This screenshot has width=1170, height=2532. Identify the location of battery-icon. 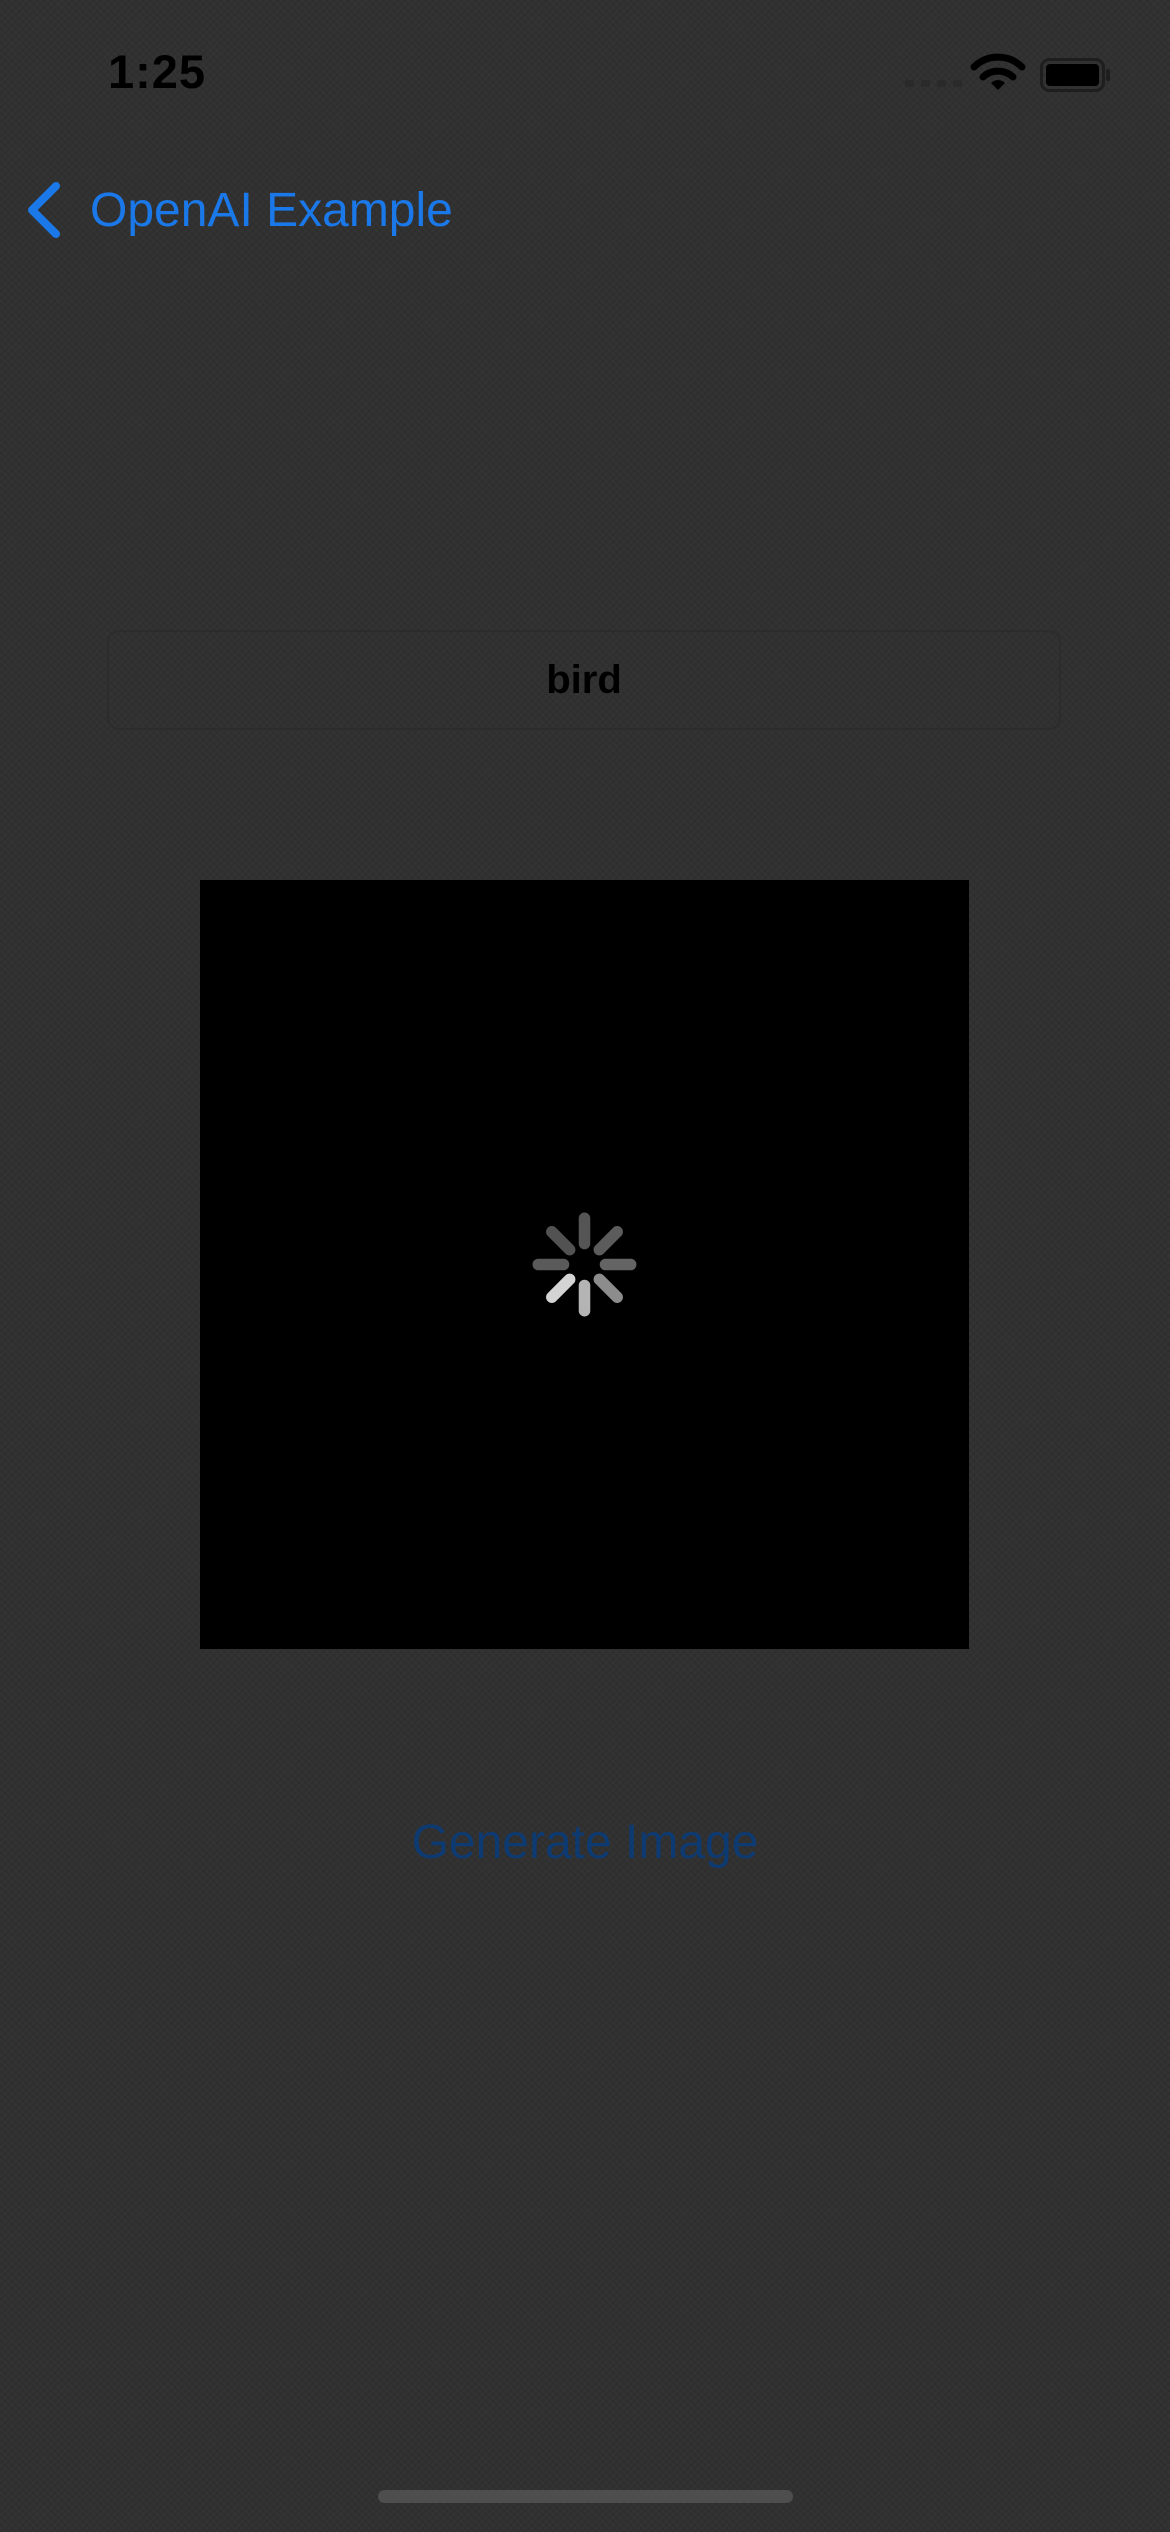
(1075, 75).